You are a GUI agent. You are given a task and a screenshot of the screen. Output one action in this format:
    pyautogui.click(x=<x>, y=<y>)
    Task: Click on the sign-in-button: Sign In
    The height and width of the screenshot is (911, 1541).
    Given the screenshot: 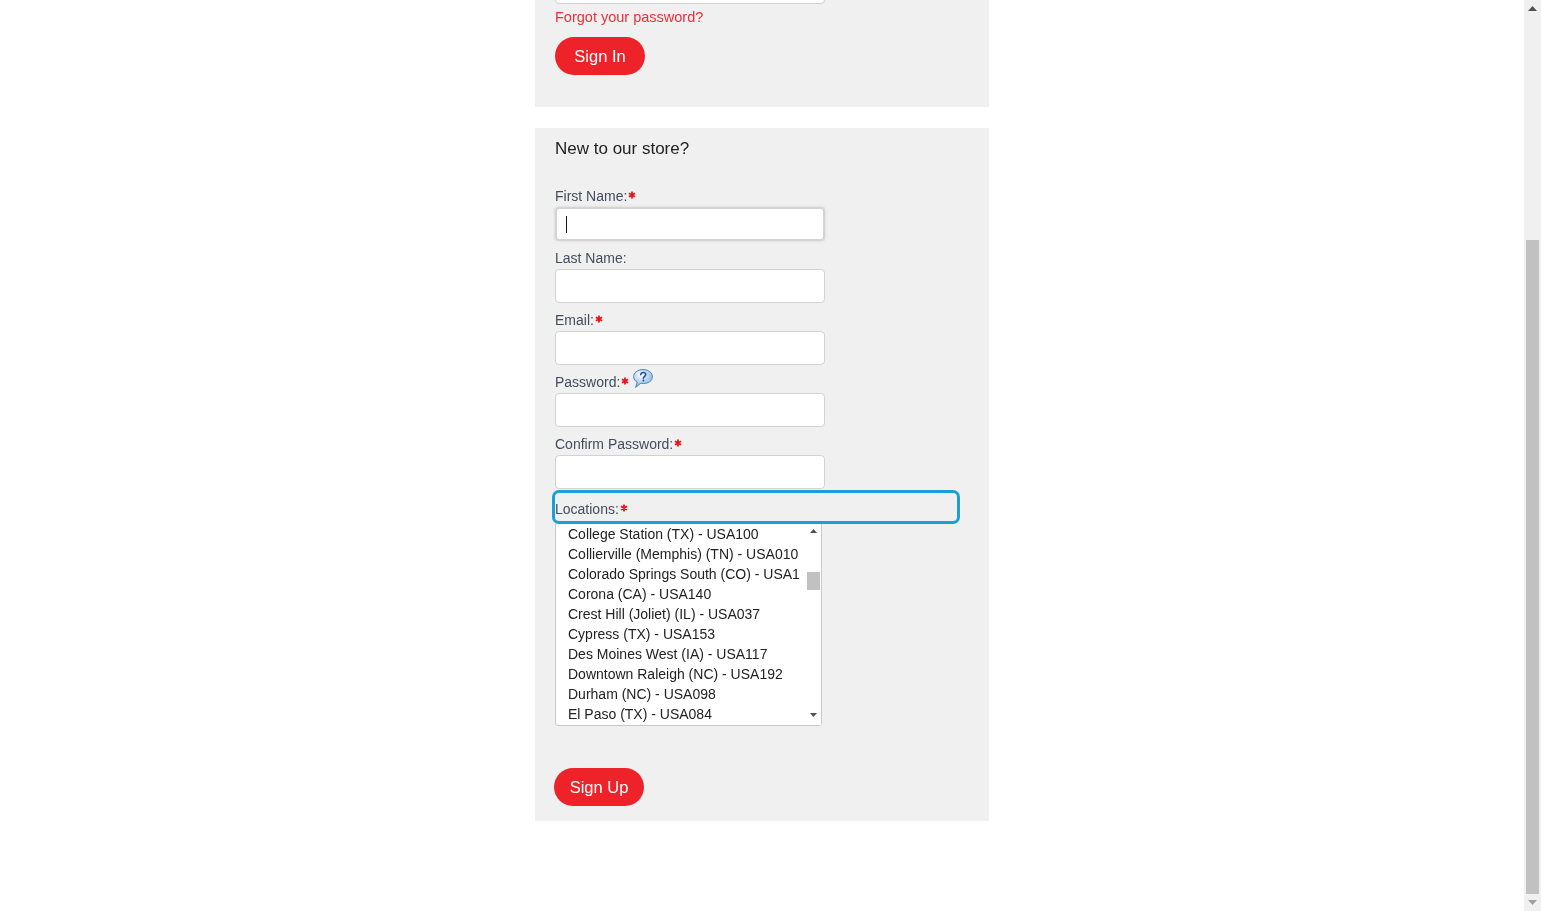 What is the action you would take?
    pyautogui.click(x=600, y=56)
    